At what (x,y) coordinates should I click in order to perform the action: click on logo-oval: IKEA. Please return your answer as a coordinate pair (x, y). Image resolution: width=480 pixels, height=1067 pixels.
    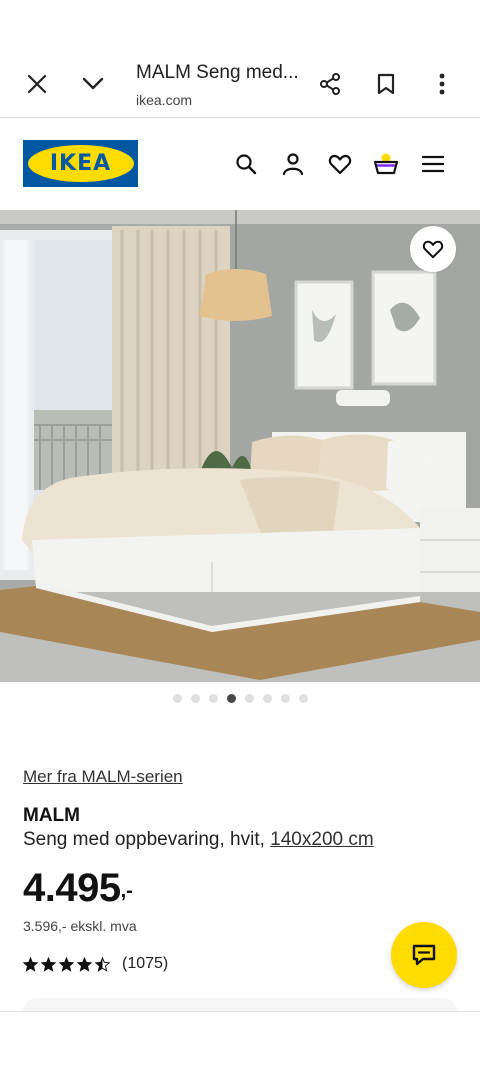
    Looking at the image, I should click on (80, 163).